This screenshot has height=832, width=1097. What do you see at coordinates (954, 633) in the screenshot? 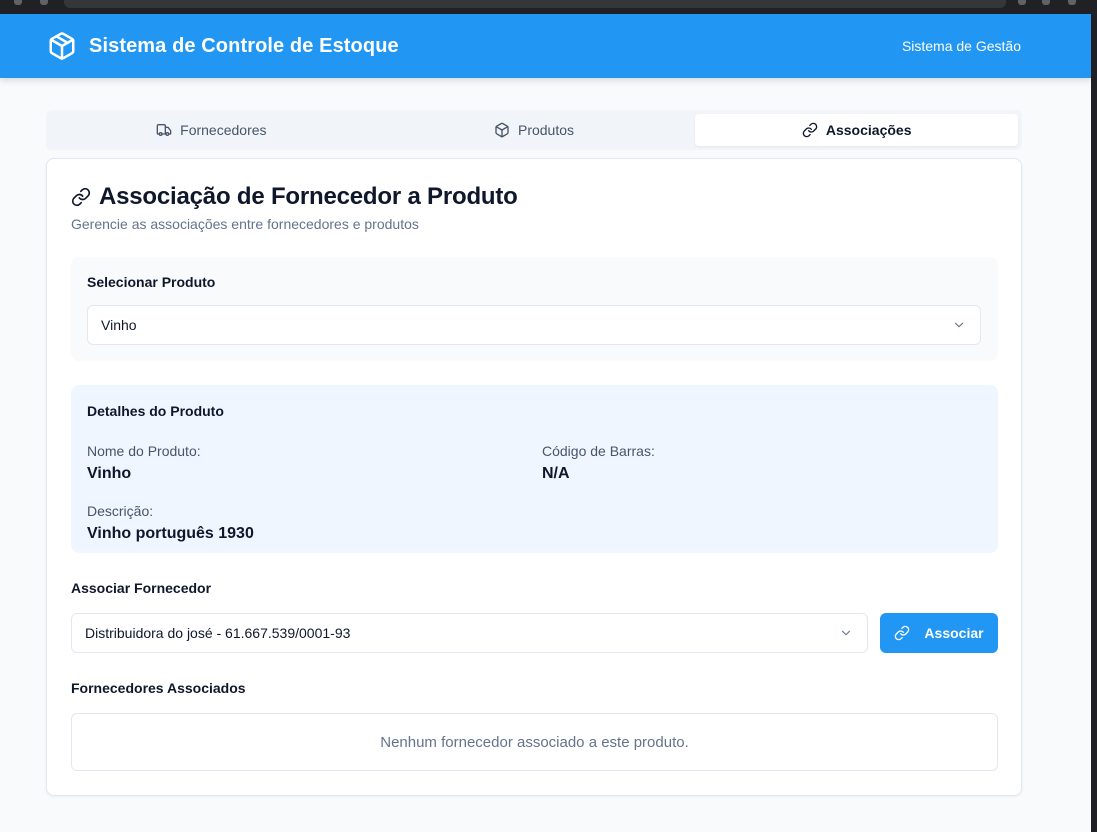
I see `associate-button-label: Associar` at bounding box center [954, 633].